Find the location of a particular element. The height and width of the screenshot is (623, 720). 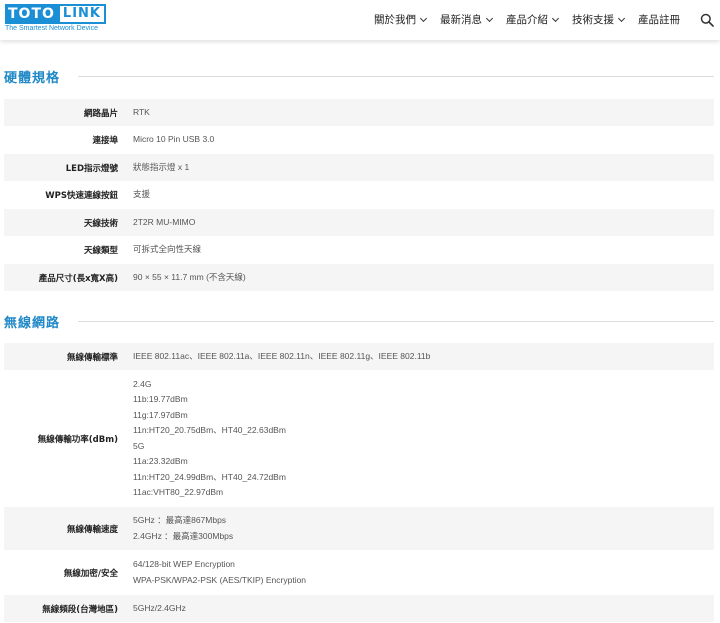

spec-label: 無線傳輸標準 is located at coordinates (92, 357).